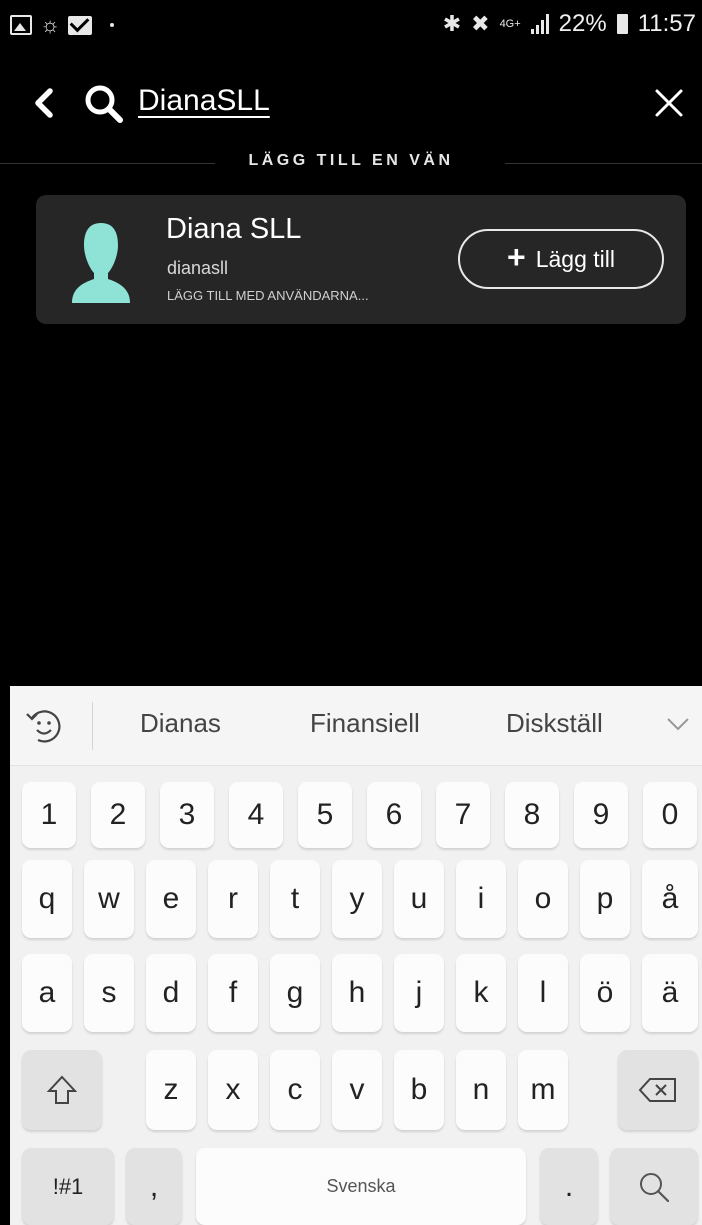 The height and width of the screenshot is (1225, 702). Describe the element at coordinates (480, 23) in the screenshot. I see `mute-icon: ✖` at that location.